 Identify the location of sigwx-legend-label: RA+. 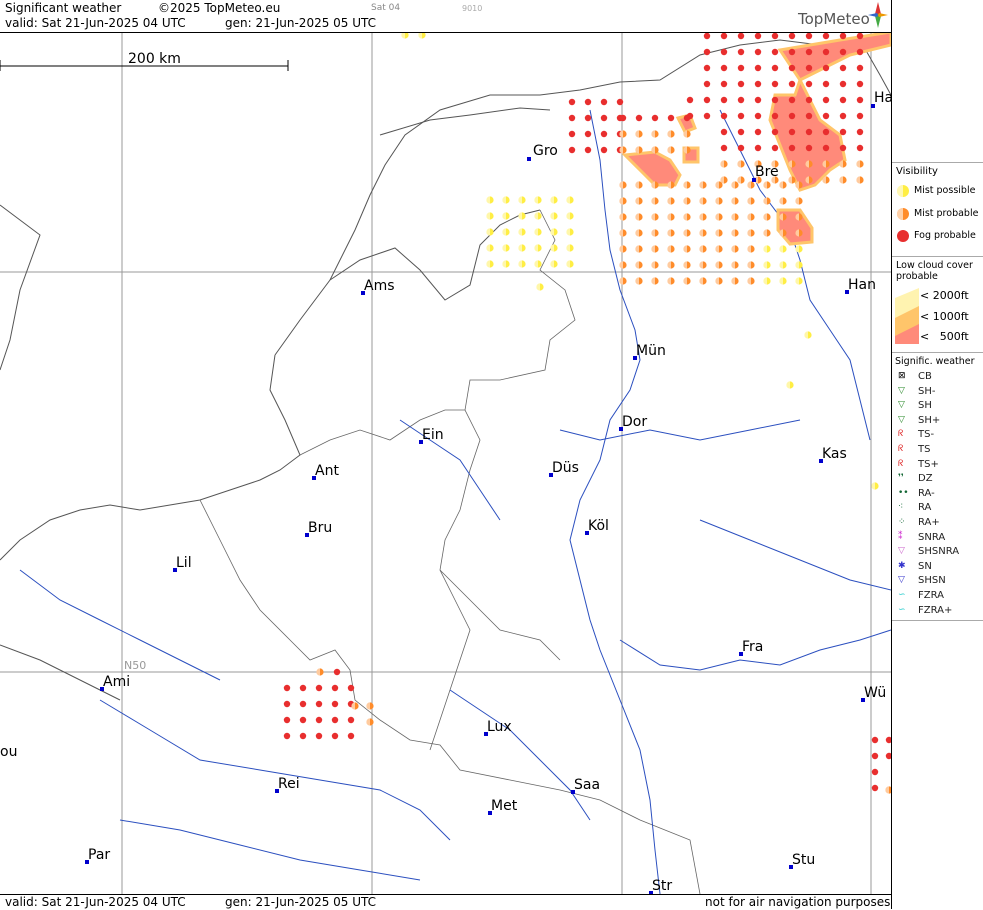
(929, 522).